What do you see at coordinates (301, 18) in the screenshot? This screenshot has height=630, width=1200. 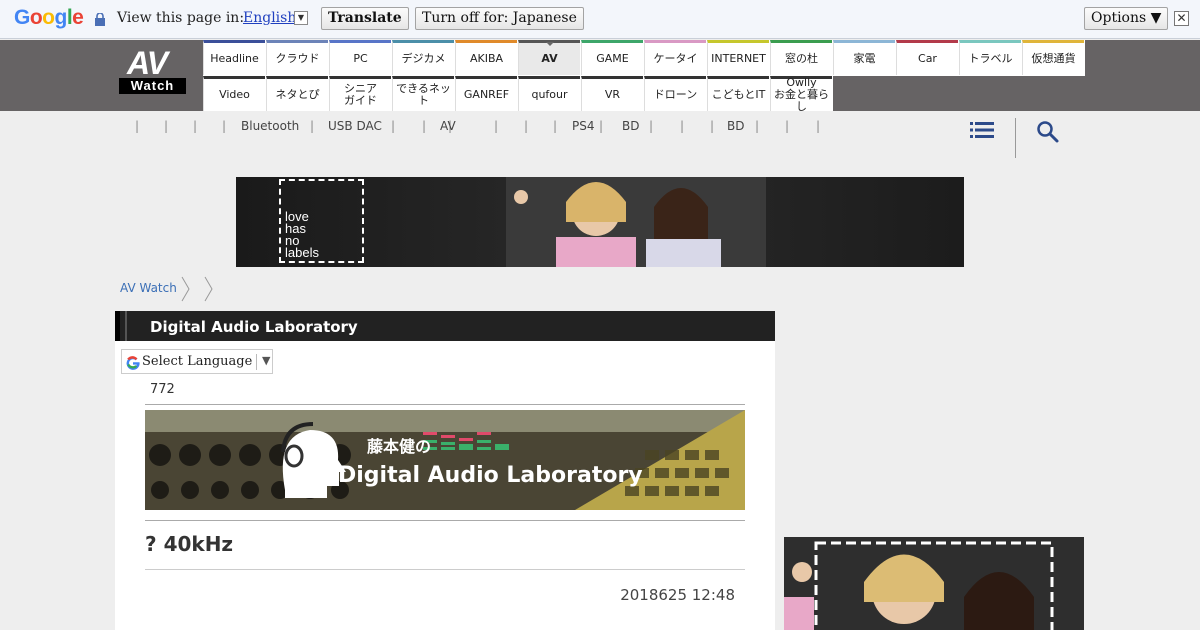 I see `language-dropdown-icon: ▼` at bounding box center [301, 18].